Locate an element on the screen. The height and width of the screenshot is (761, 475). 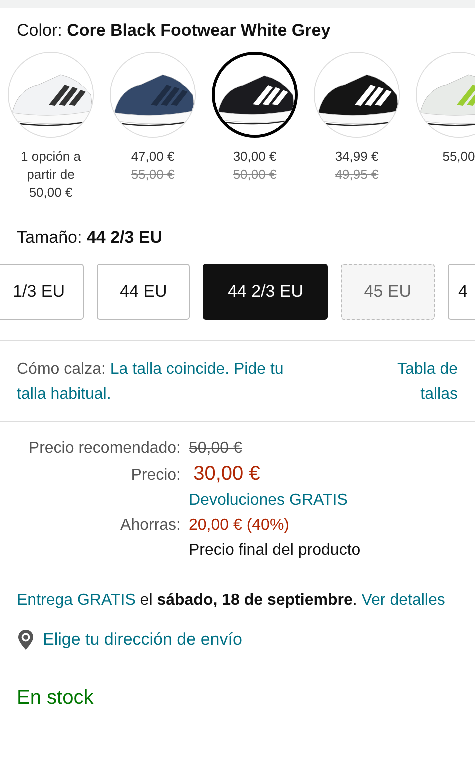
size-option: 44 EU is located at coordinates (143, 292).